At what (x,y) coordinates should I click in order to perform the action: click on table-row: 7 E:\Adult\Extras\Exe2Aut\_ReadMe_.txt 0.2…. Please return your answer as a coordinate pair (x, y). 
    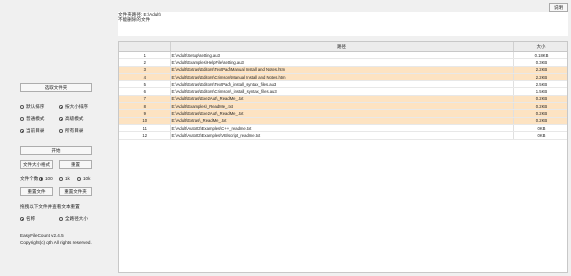
    Looking at the image, I should click on (343, 99).